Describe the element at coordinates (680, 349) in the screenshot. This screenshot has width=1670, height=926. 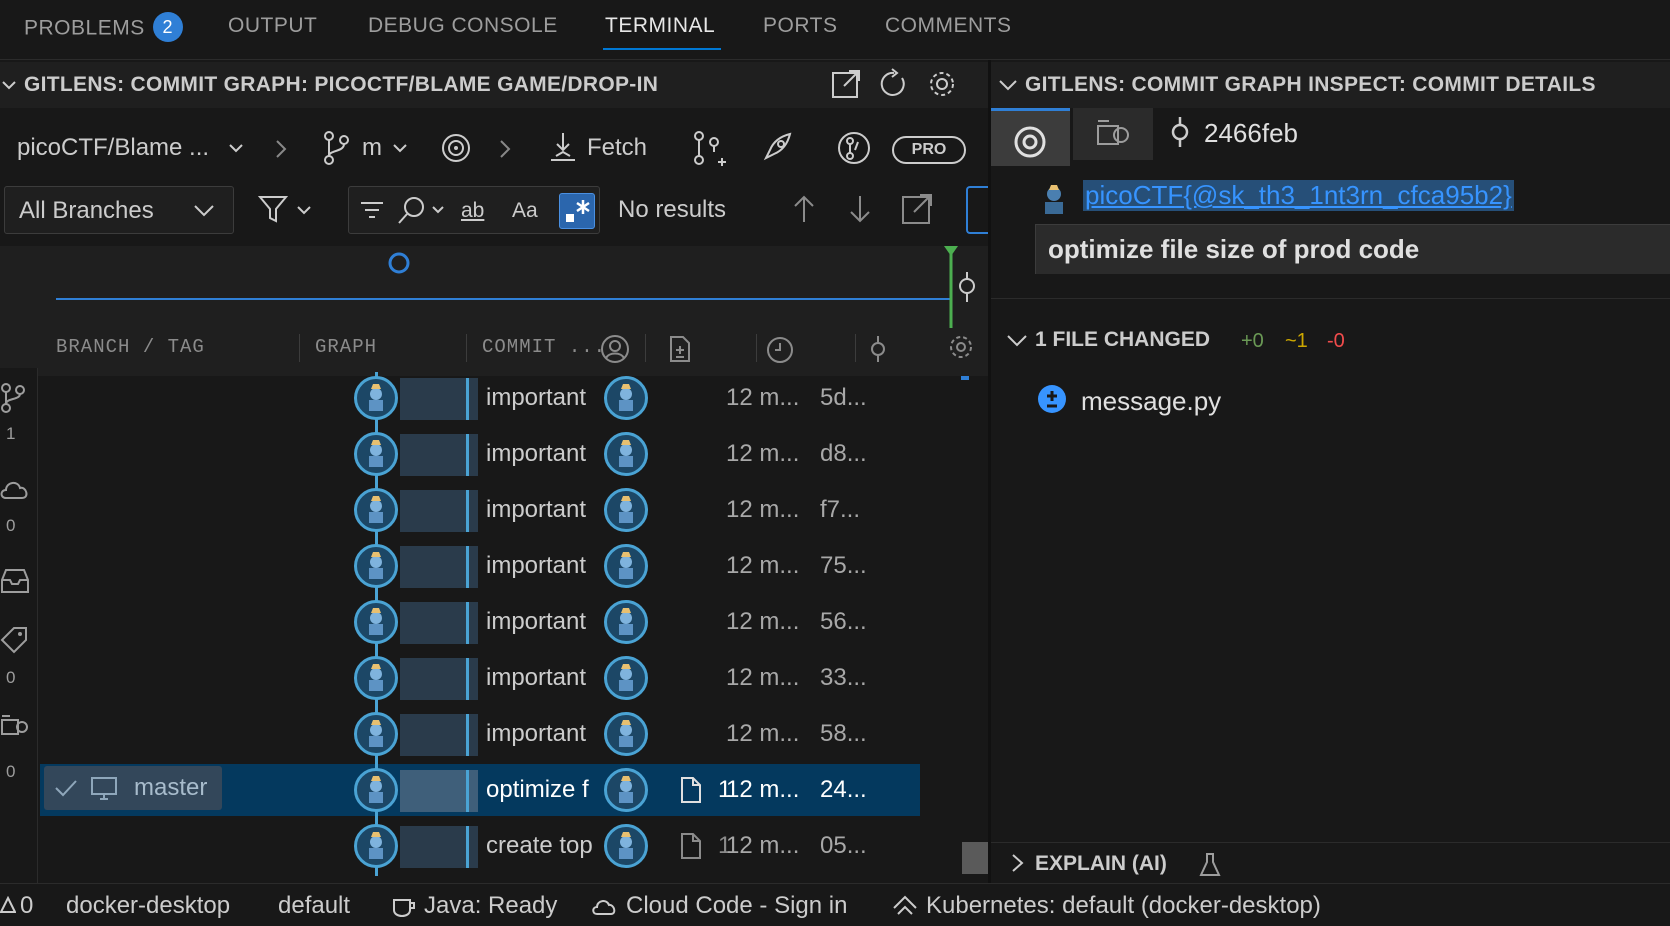
I see `changes-column-icon` at that location.